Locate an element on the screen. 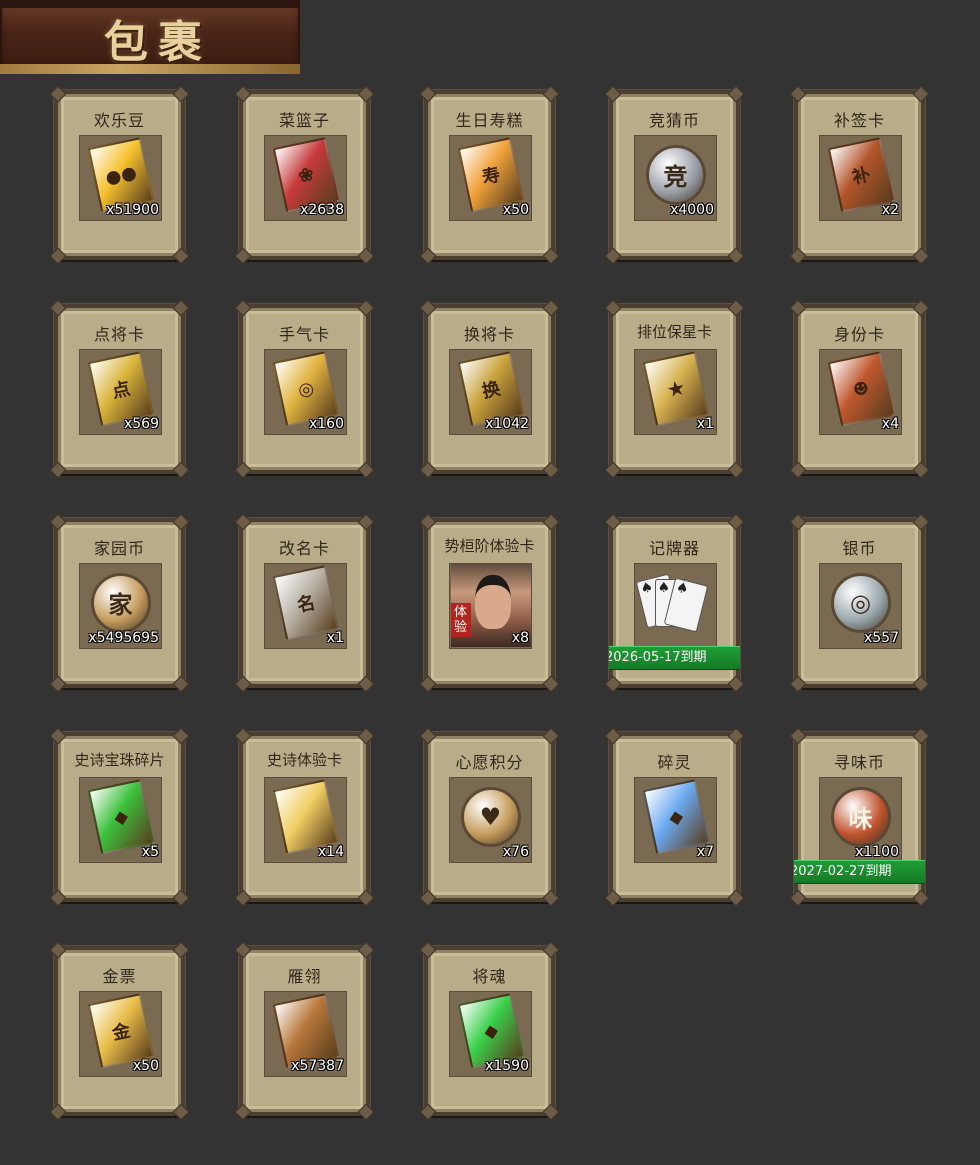  item-icon-frame: 名 x1 is located at coordinates (305, 606).